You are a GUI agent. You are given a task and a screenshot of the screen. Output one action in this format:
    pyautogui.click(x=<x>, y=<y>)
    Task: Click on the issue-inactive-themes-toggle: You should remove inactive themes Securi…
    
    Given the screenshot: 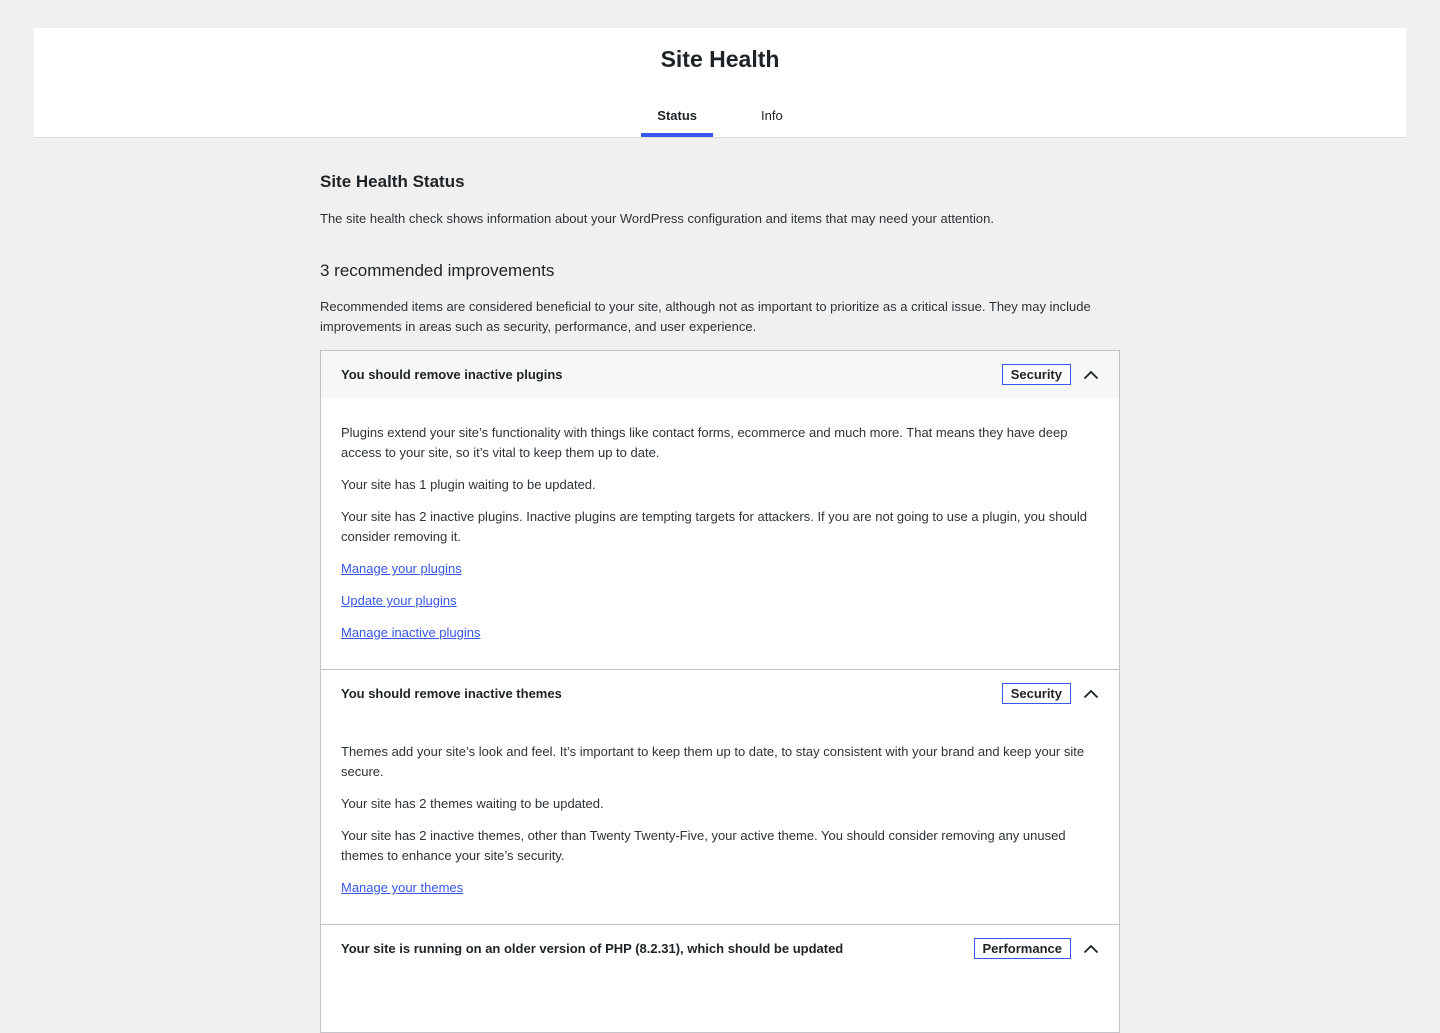 What is the action you would take?
    pyautogui.click(x=720, y=693)
    